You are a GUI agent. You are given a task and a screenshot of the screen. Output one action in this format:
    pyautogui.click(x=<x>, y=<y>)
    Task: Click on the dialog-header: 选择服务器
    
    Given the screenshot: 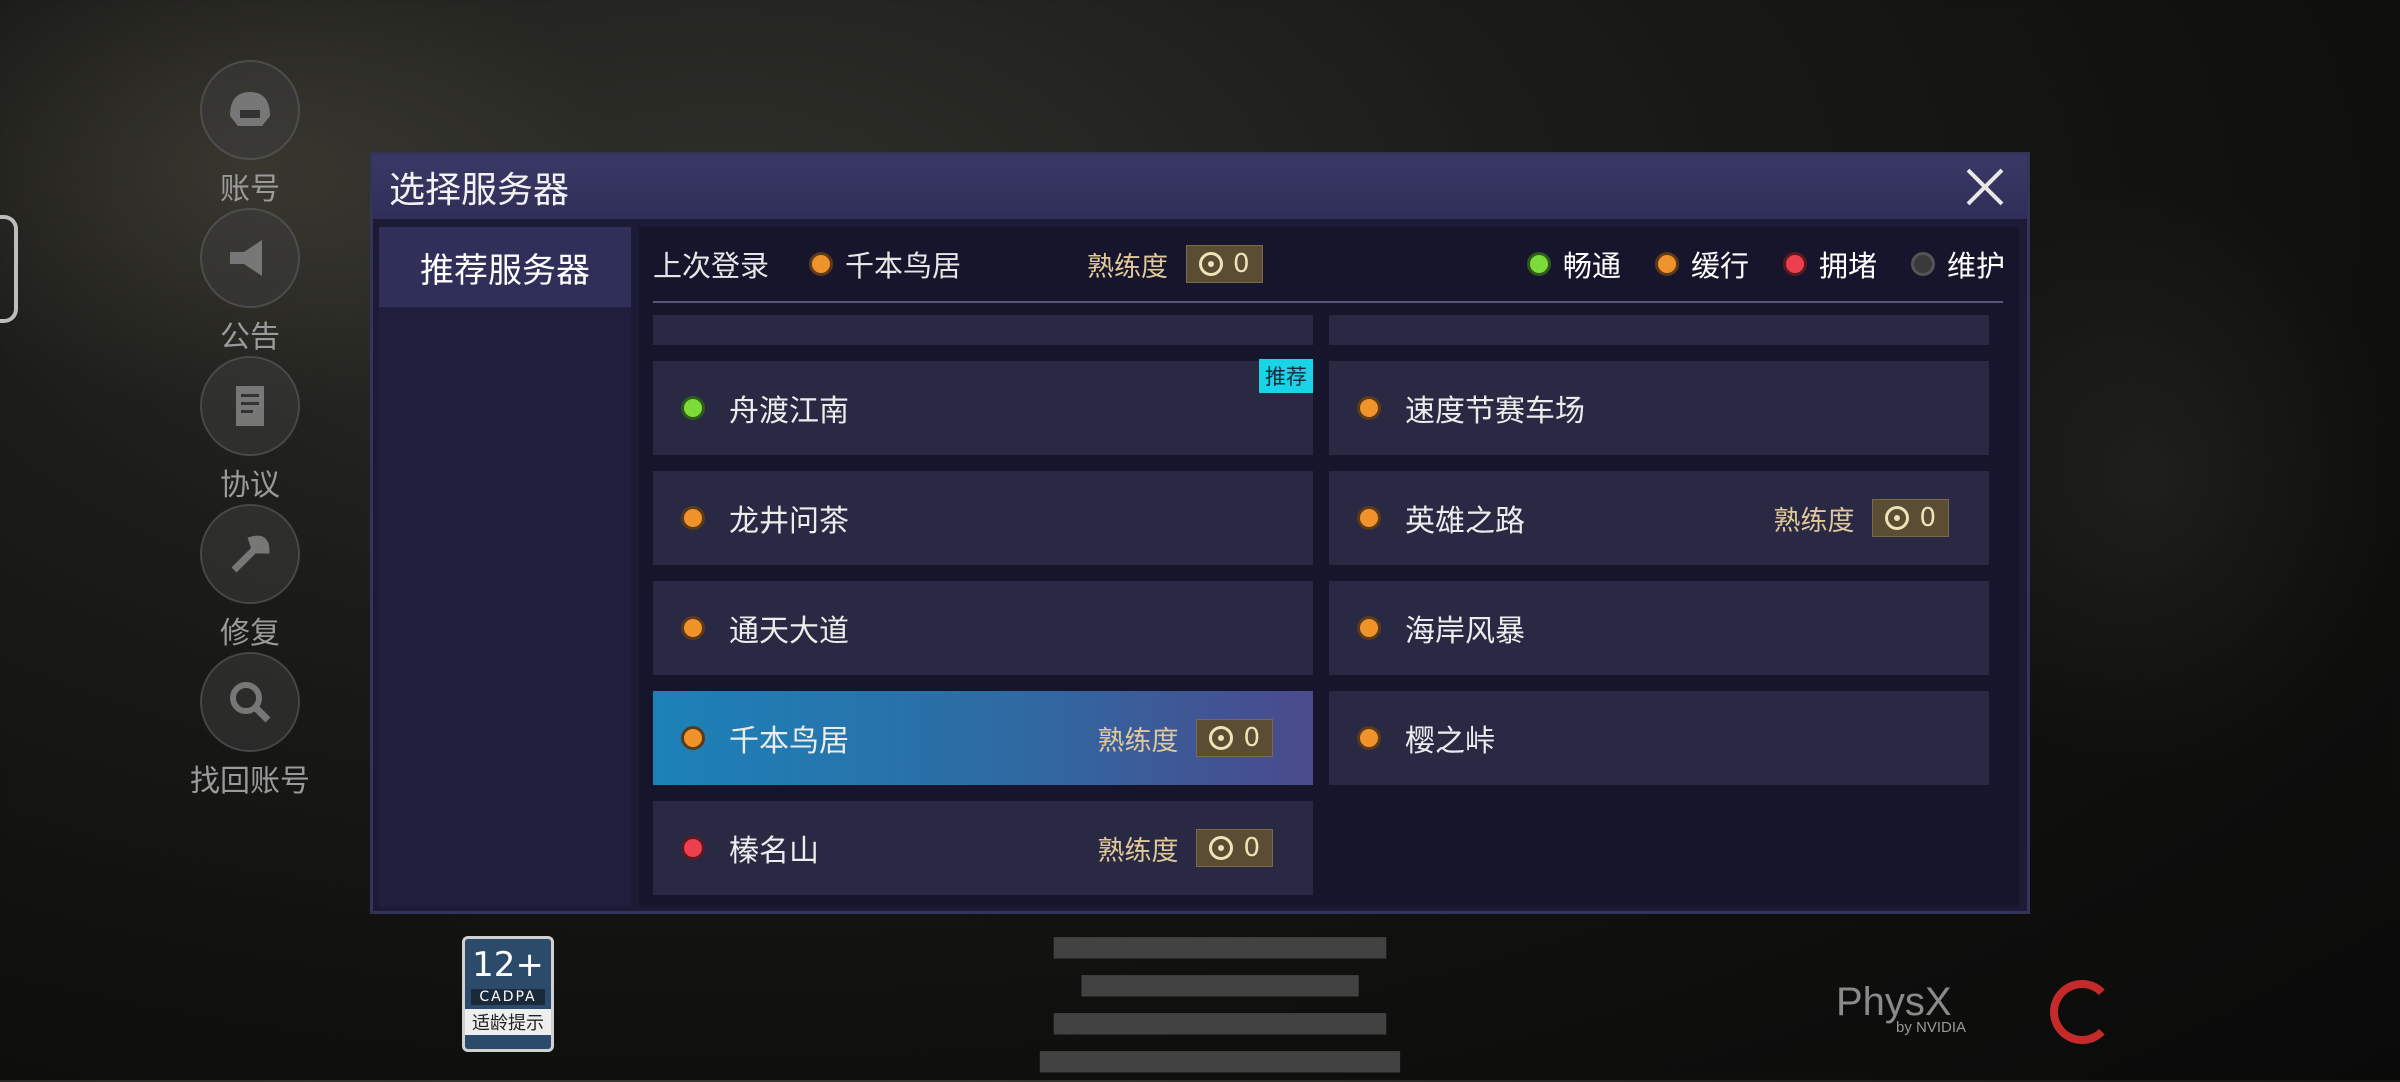 What is the action you would take?
    pyautogui.click(x=1200, y=187)
    